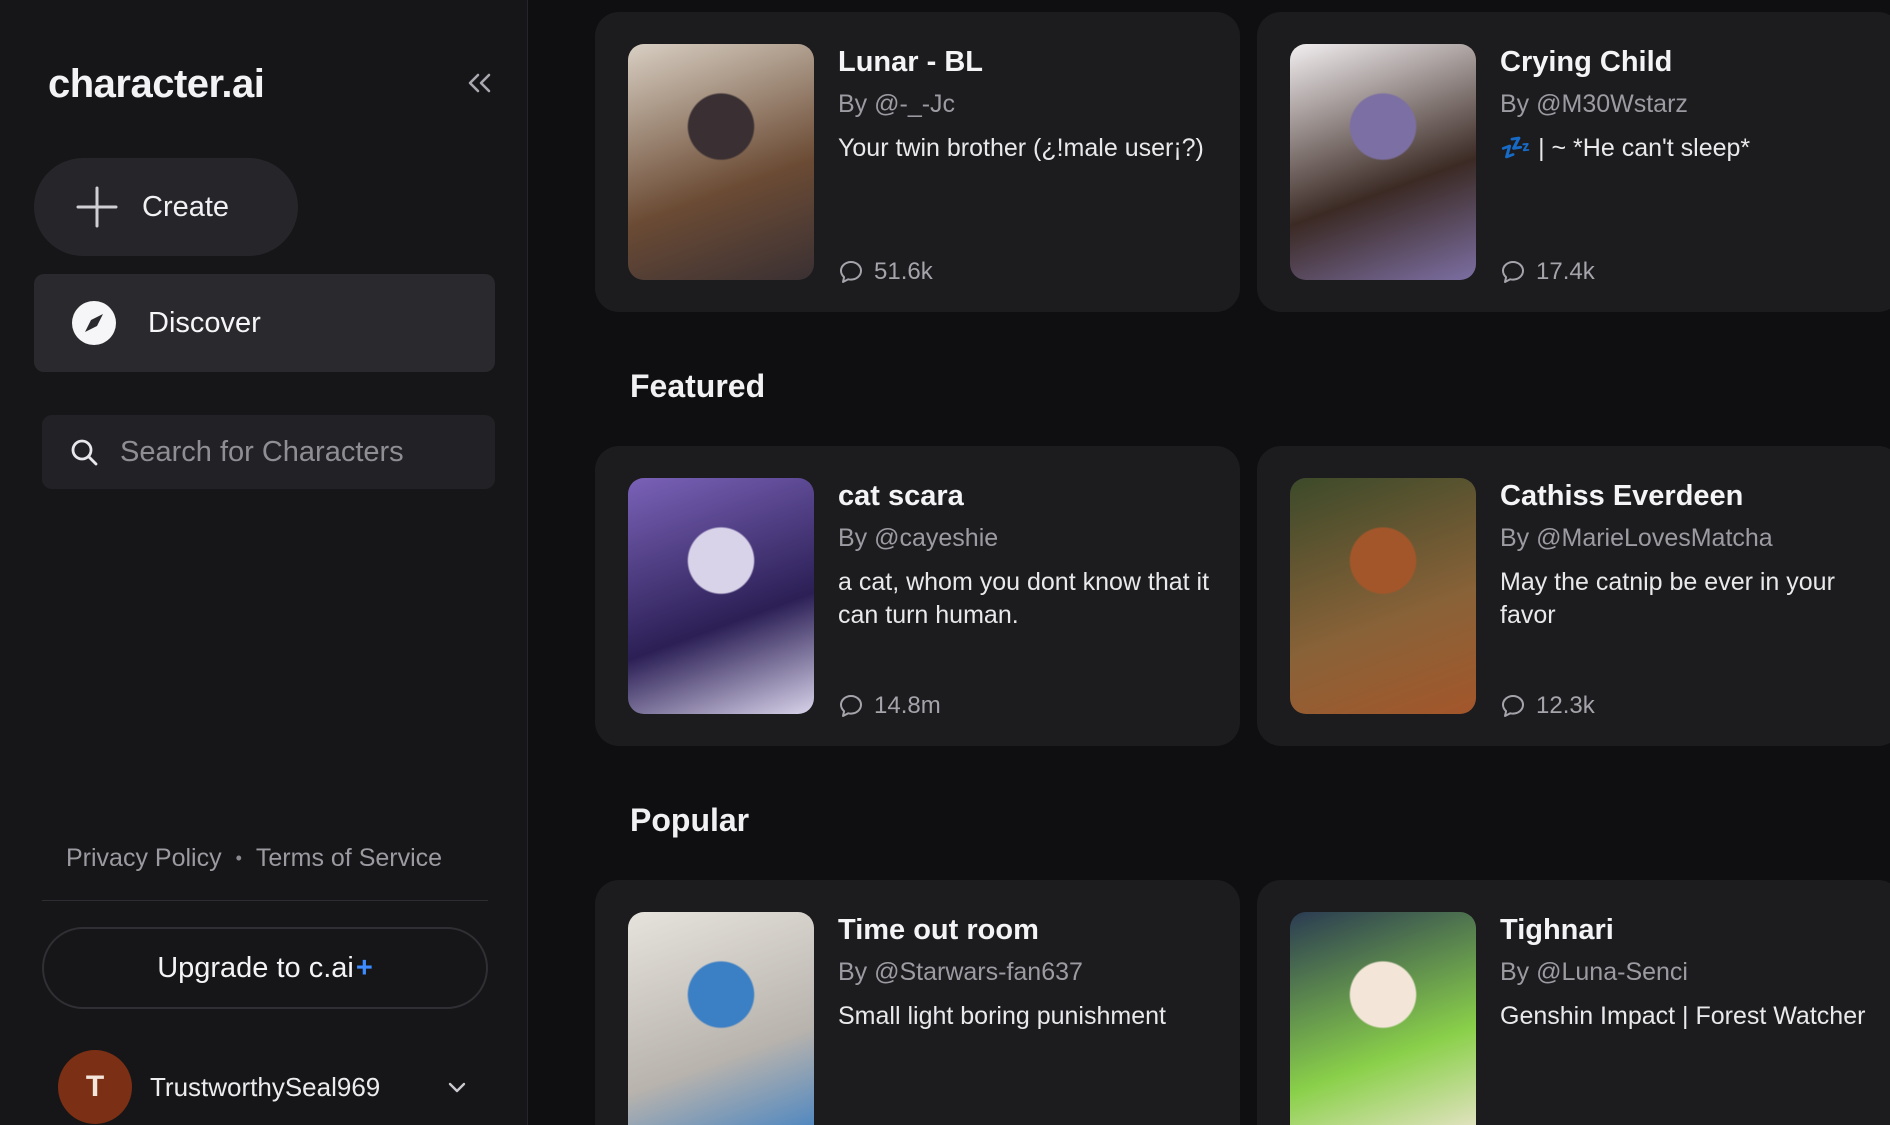  Describe the element at coordinates (918, 538) in the screenshot. I see `character-author: By @cayeshie` at that location.